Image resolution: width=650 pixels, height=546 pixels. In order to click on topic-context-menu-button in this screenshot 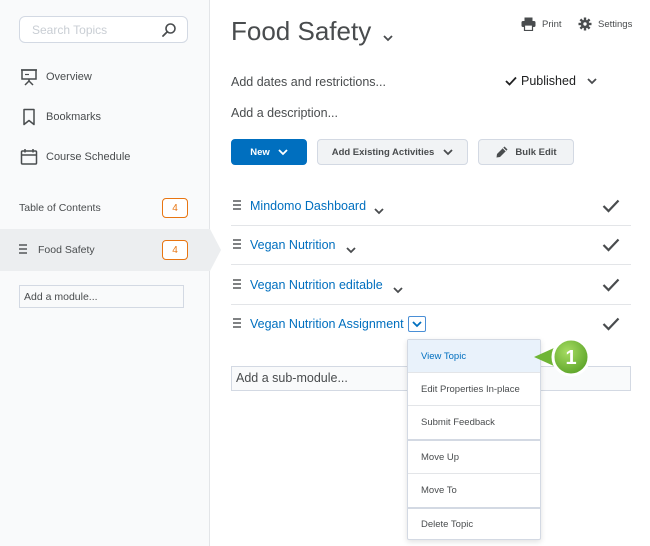, I will do `click(417, 324)`.